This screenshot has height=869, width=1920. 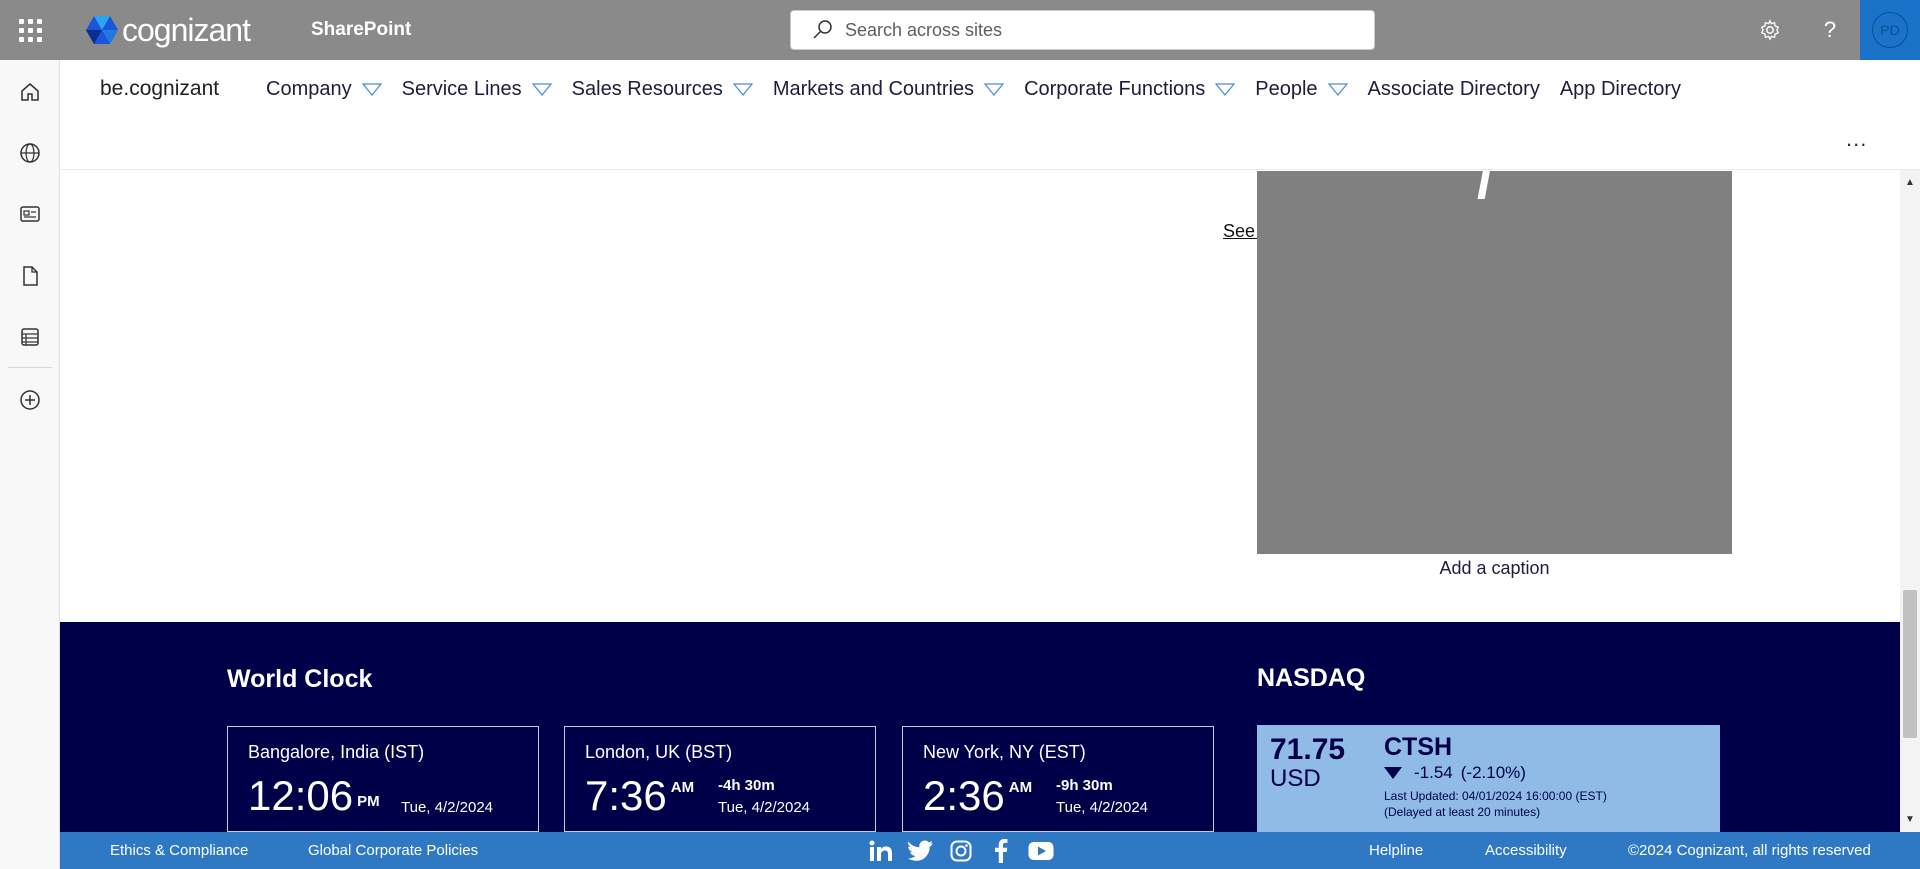 I want to click on account-button: PD, so click(x=1890, y=30).